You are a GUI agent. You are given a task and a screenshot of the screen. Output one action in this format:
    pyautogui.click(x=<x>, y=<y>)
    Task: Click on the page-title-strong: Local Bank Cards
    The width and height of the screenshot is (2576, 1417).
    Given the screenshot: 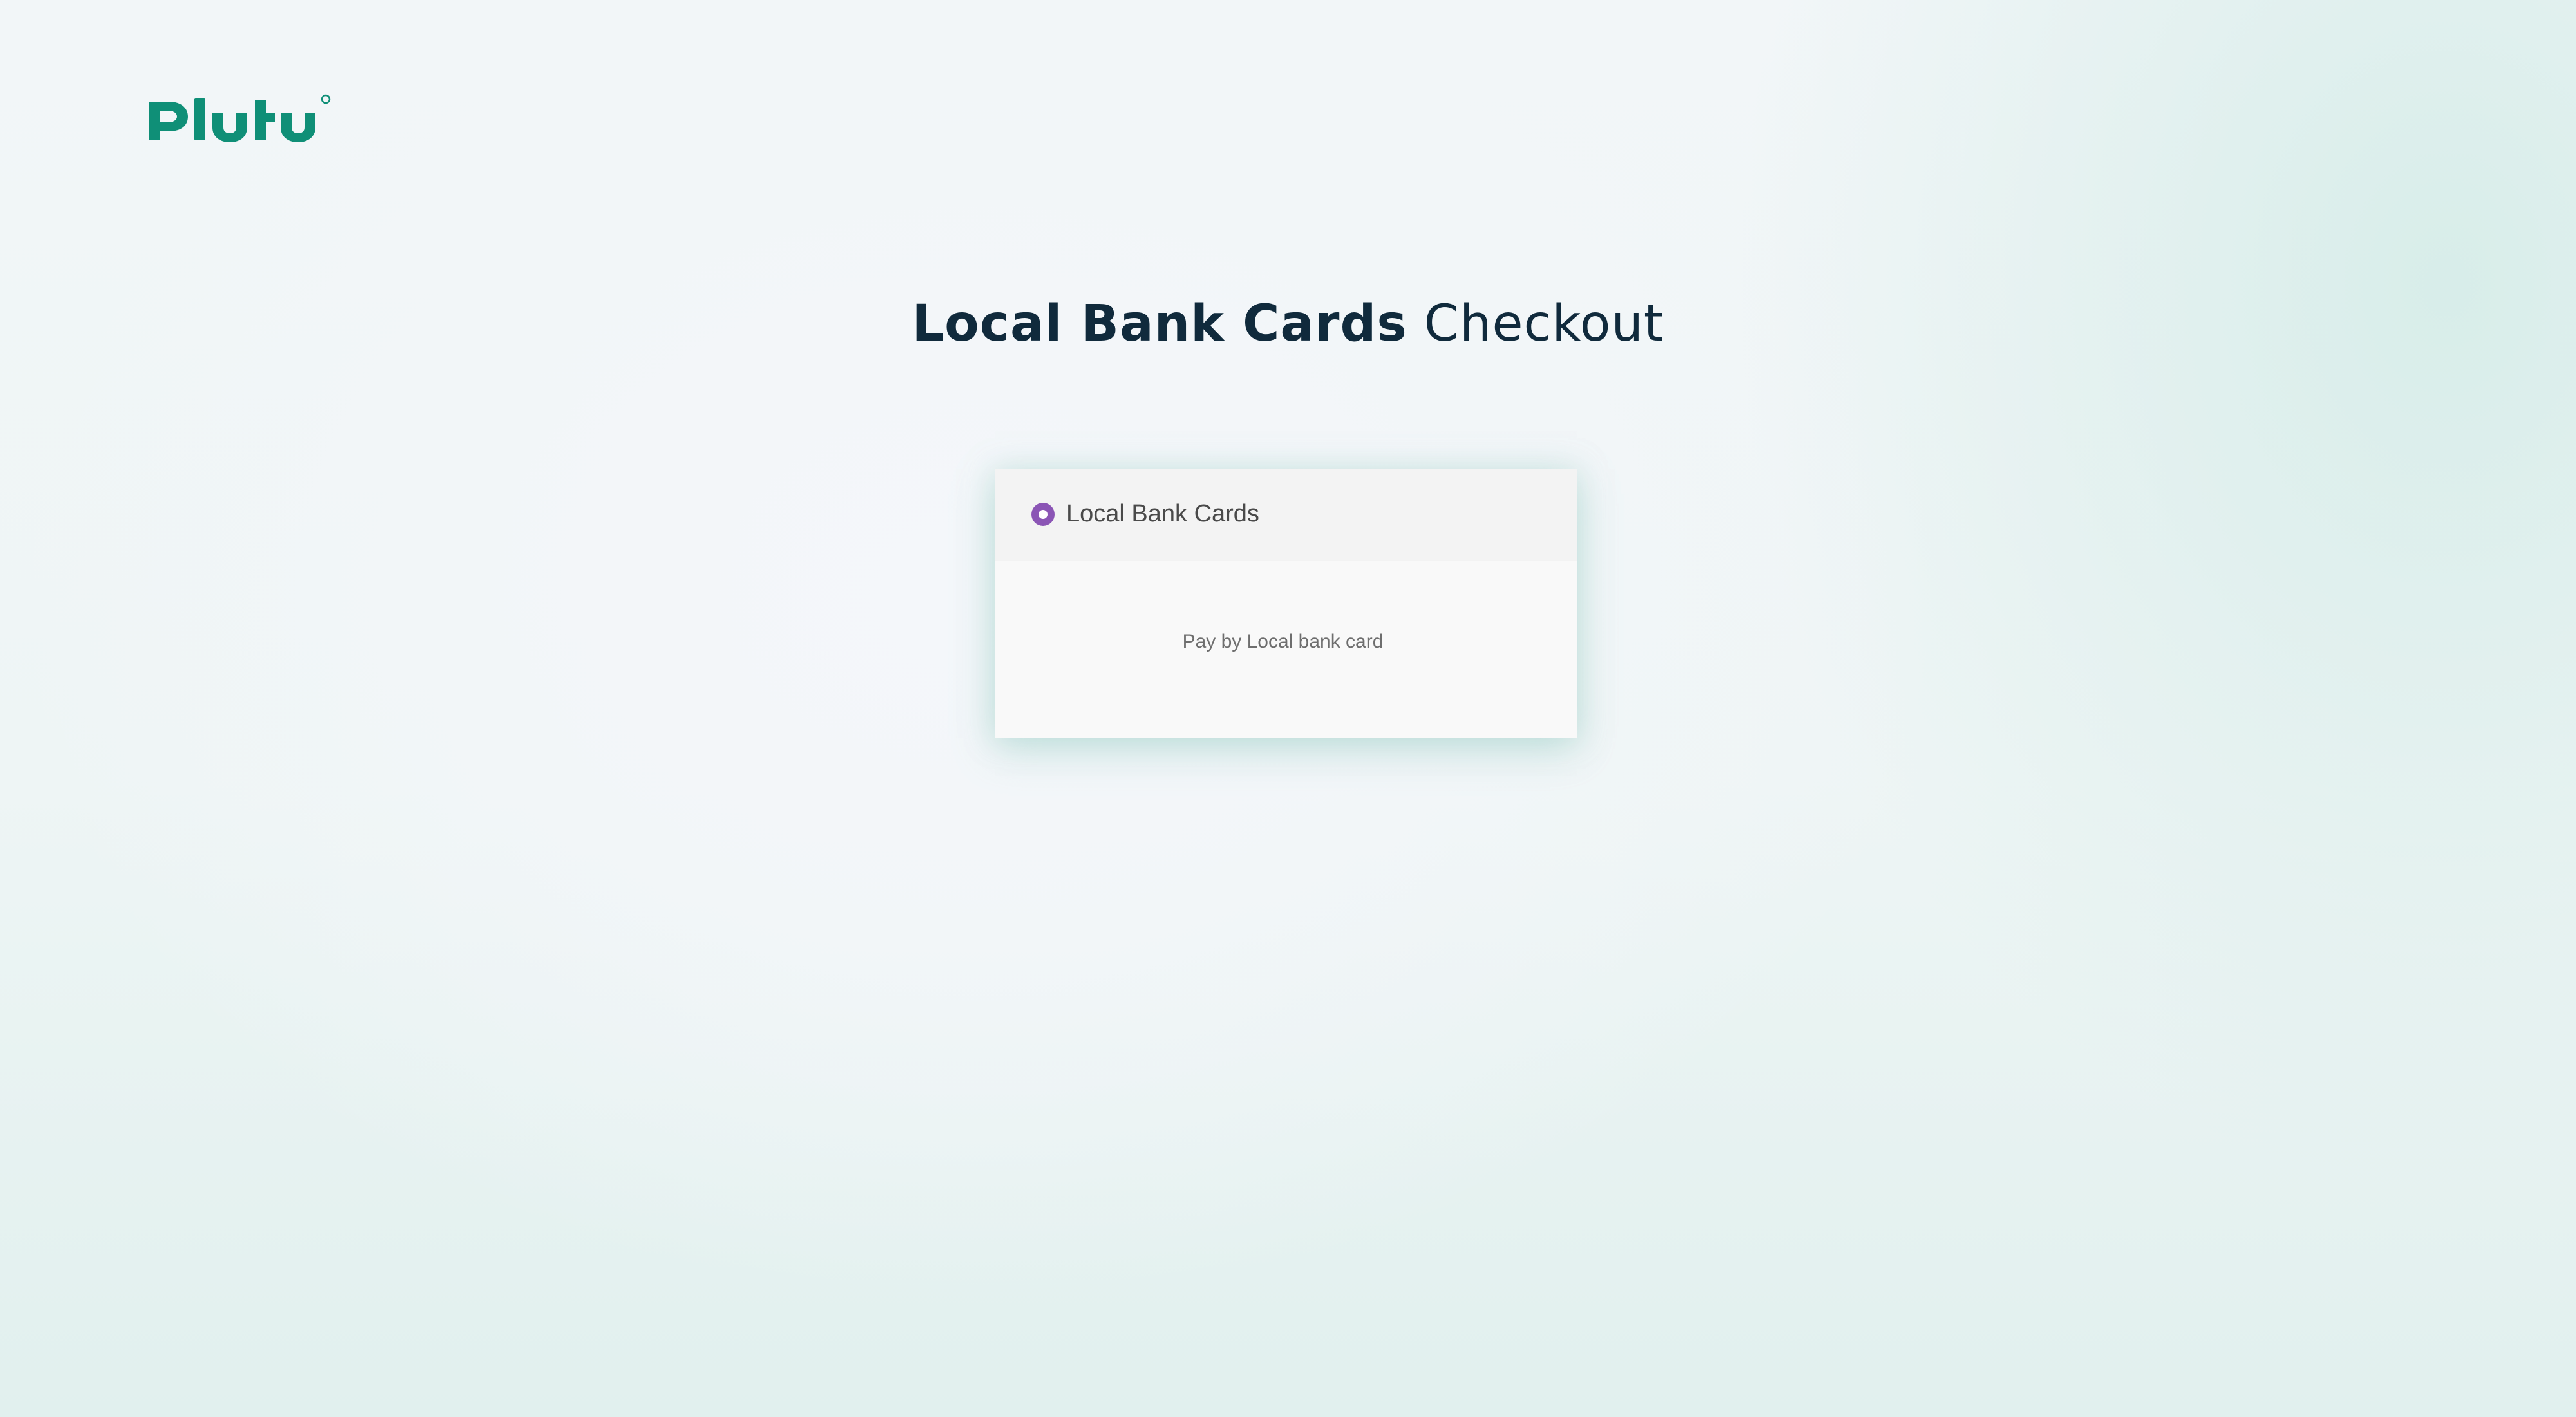 What is the action you would take?
    pyautogui.click(x=1159, y=324)
    